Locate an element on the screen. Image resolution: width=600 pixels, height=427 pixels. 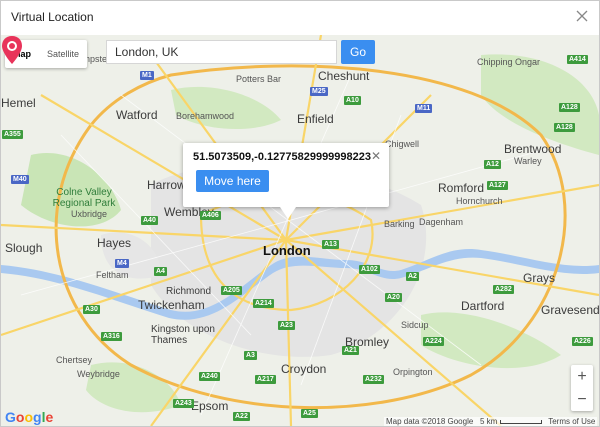
road-a30: A30 is located at coordinates (91, 309).